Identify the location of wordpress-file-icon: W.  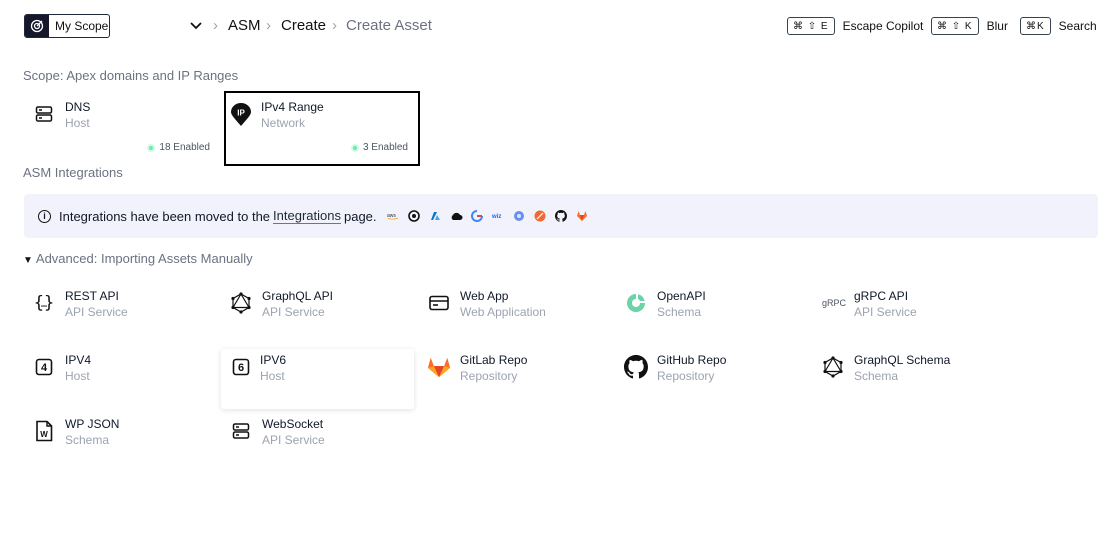
(44, 431).